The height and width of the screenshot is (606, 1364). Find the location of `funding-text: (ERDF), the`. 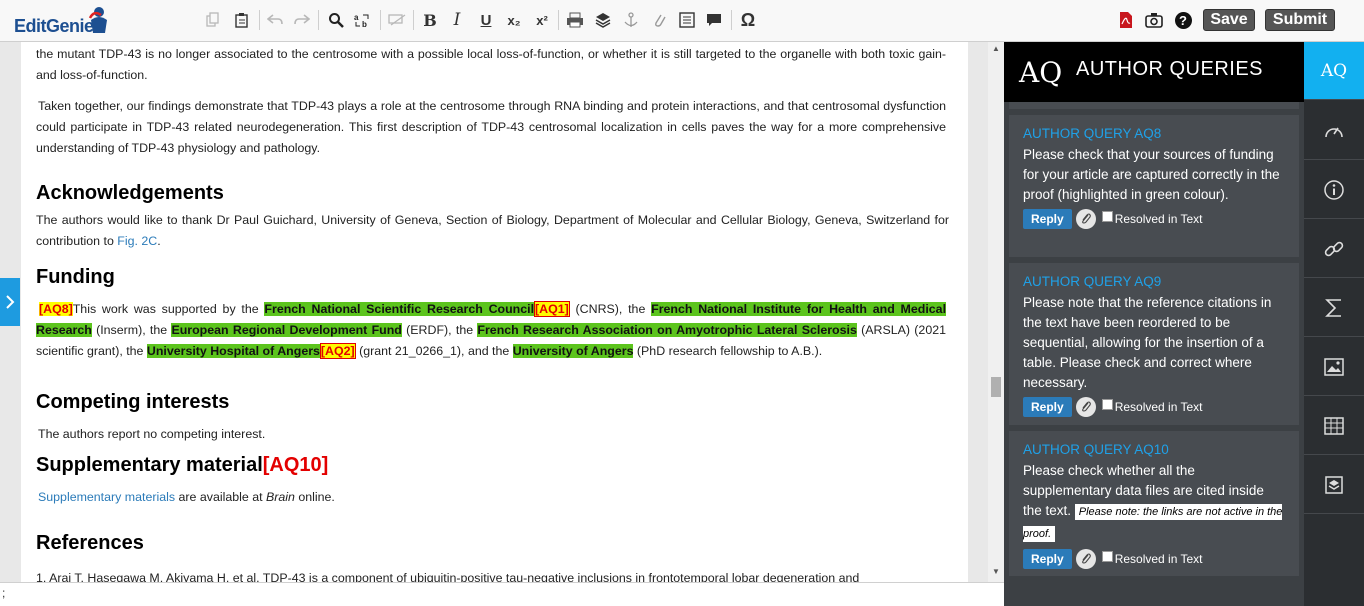

funding-text: (ERDF), the is located at coordinates (439, 330).